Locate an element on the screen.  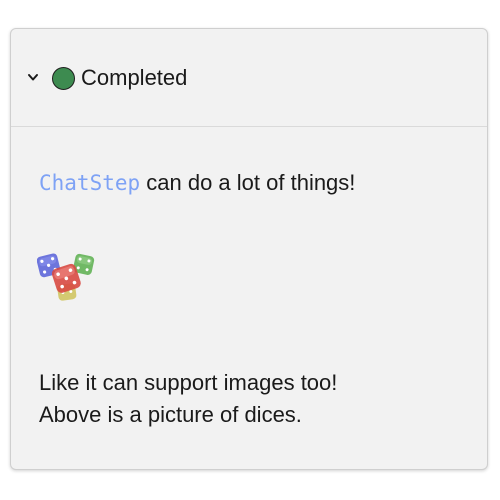
code-token: ChatStep is located at coordinates (90, 183).